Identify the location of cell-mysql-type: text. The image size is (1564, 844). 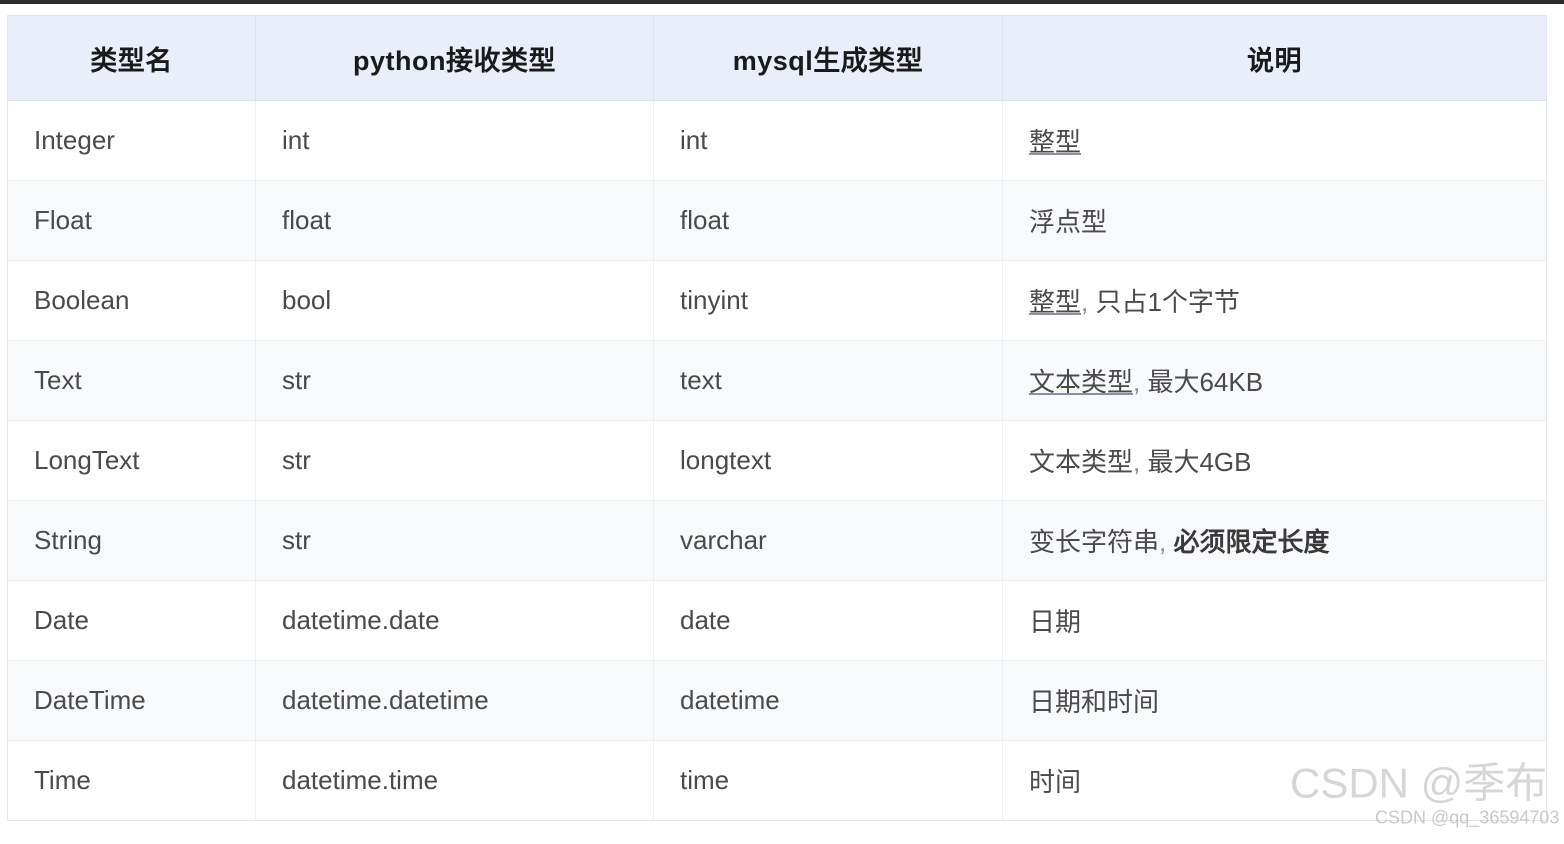
(828, 380).